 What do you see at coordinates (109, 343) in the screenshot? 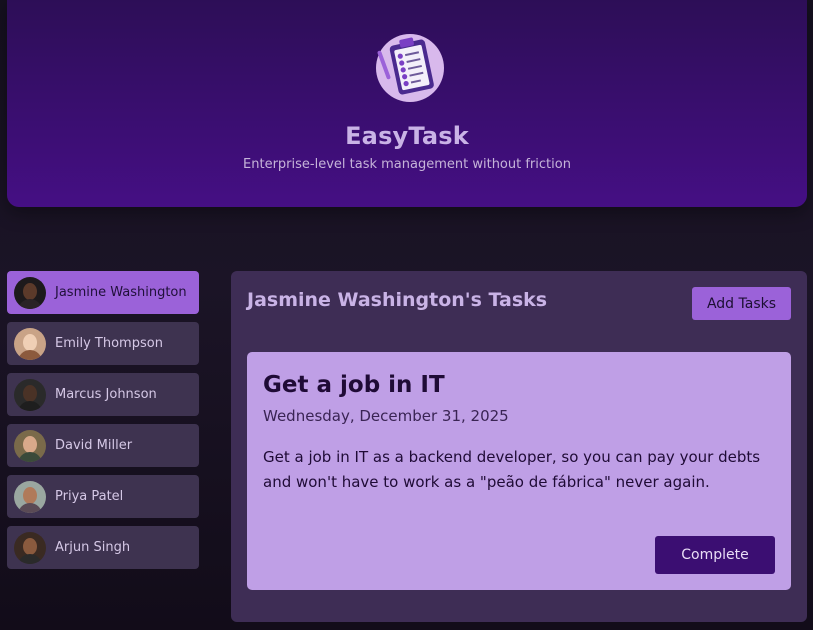
I see `user-name: Emily Thompson` at bounding box center [109, 343].